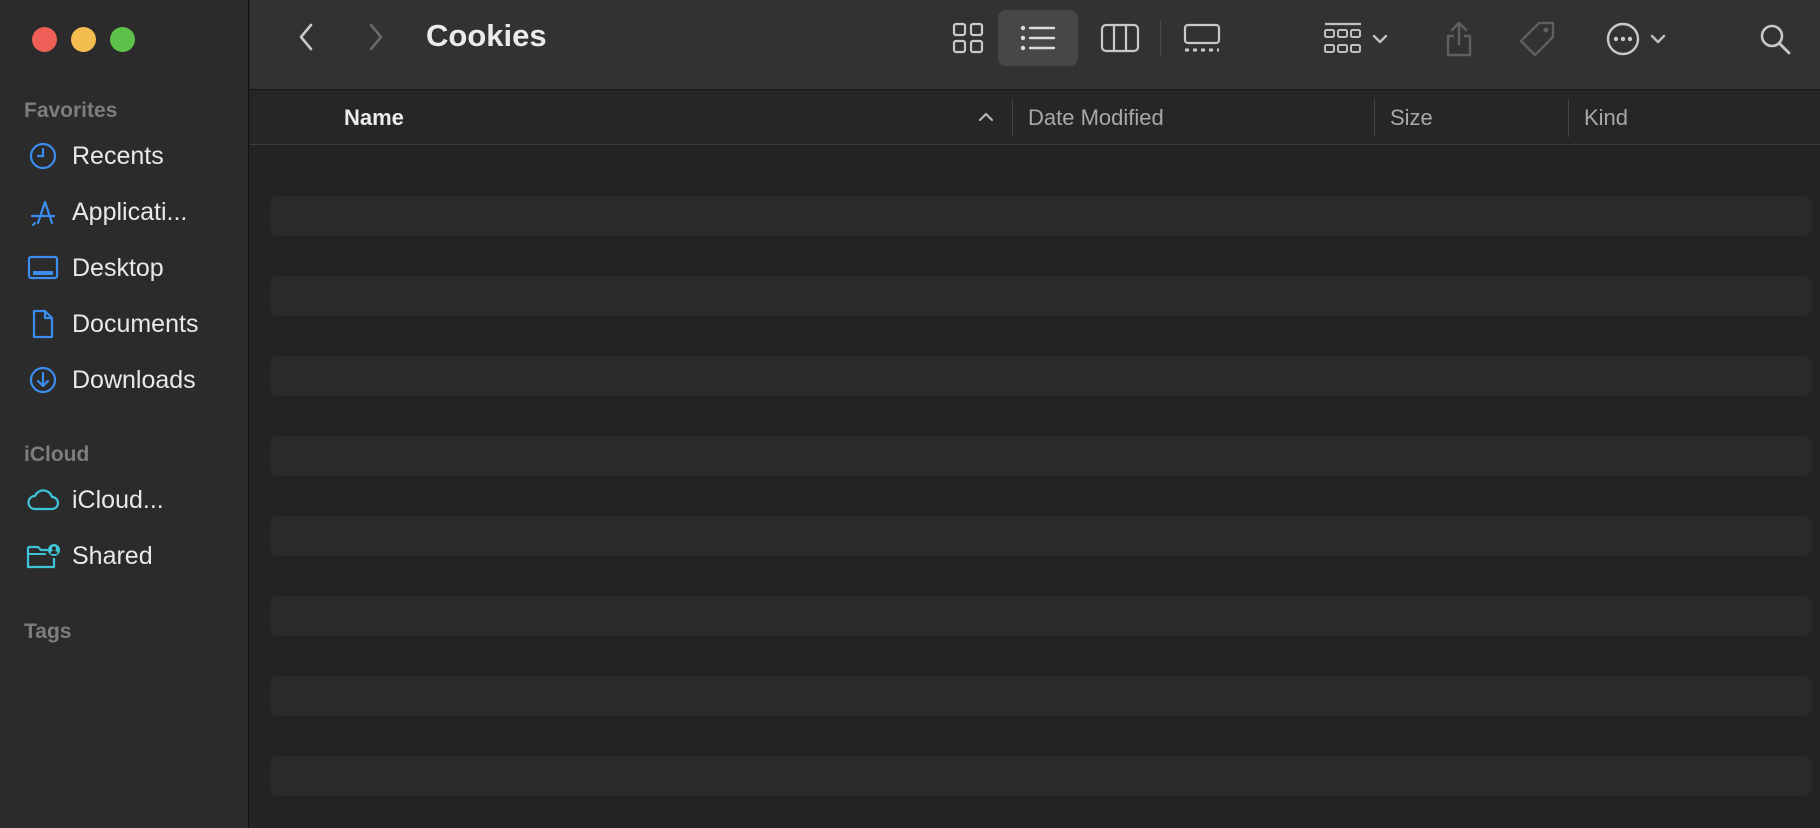  What do you see at coordinates (43, 268) in the screenshot?
I see `desktop-icon` at bounding box center [43, 268].